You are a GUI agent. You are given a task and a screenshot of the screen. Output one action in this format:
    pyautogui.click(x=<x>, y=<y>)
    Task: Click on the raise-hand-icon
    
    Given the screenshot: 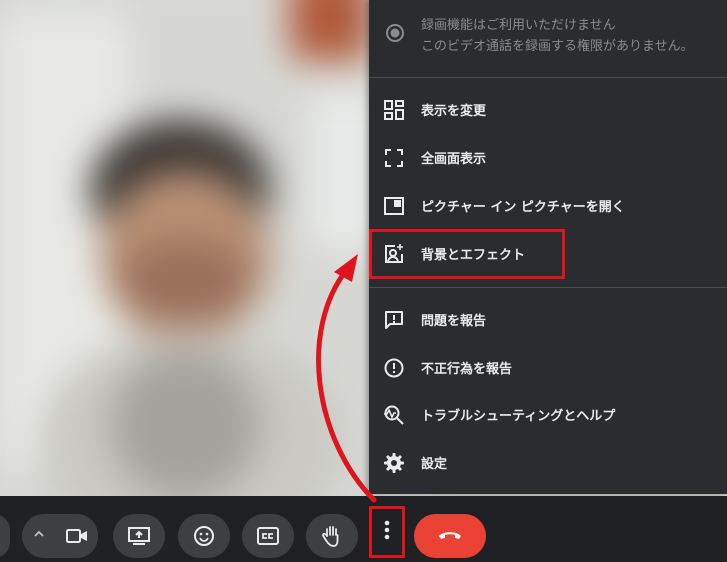 What is the action you would take?
    pyautogui.click(x=332, y=536)
    